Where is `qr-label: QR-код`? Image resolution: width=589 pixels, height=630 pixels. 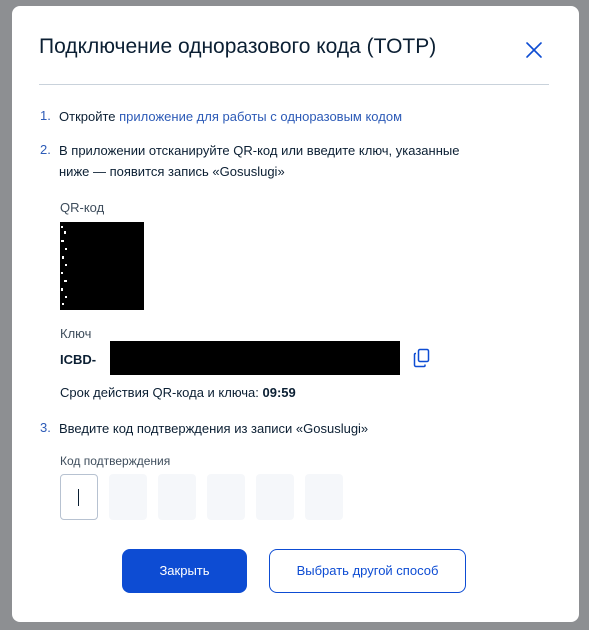 qr-label: QR-код is located at coordinates (82, 207).